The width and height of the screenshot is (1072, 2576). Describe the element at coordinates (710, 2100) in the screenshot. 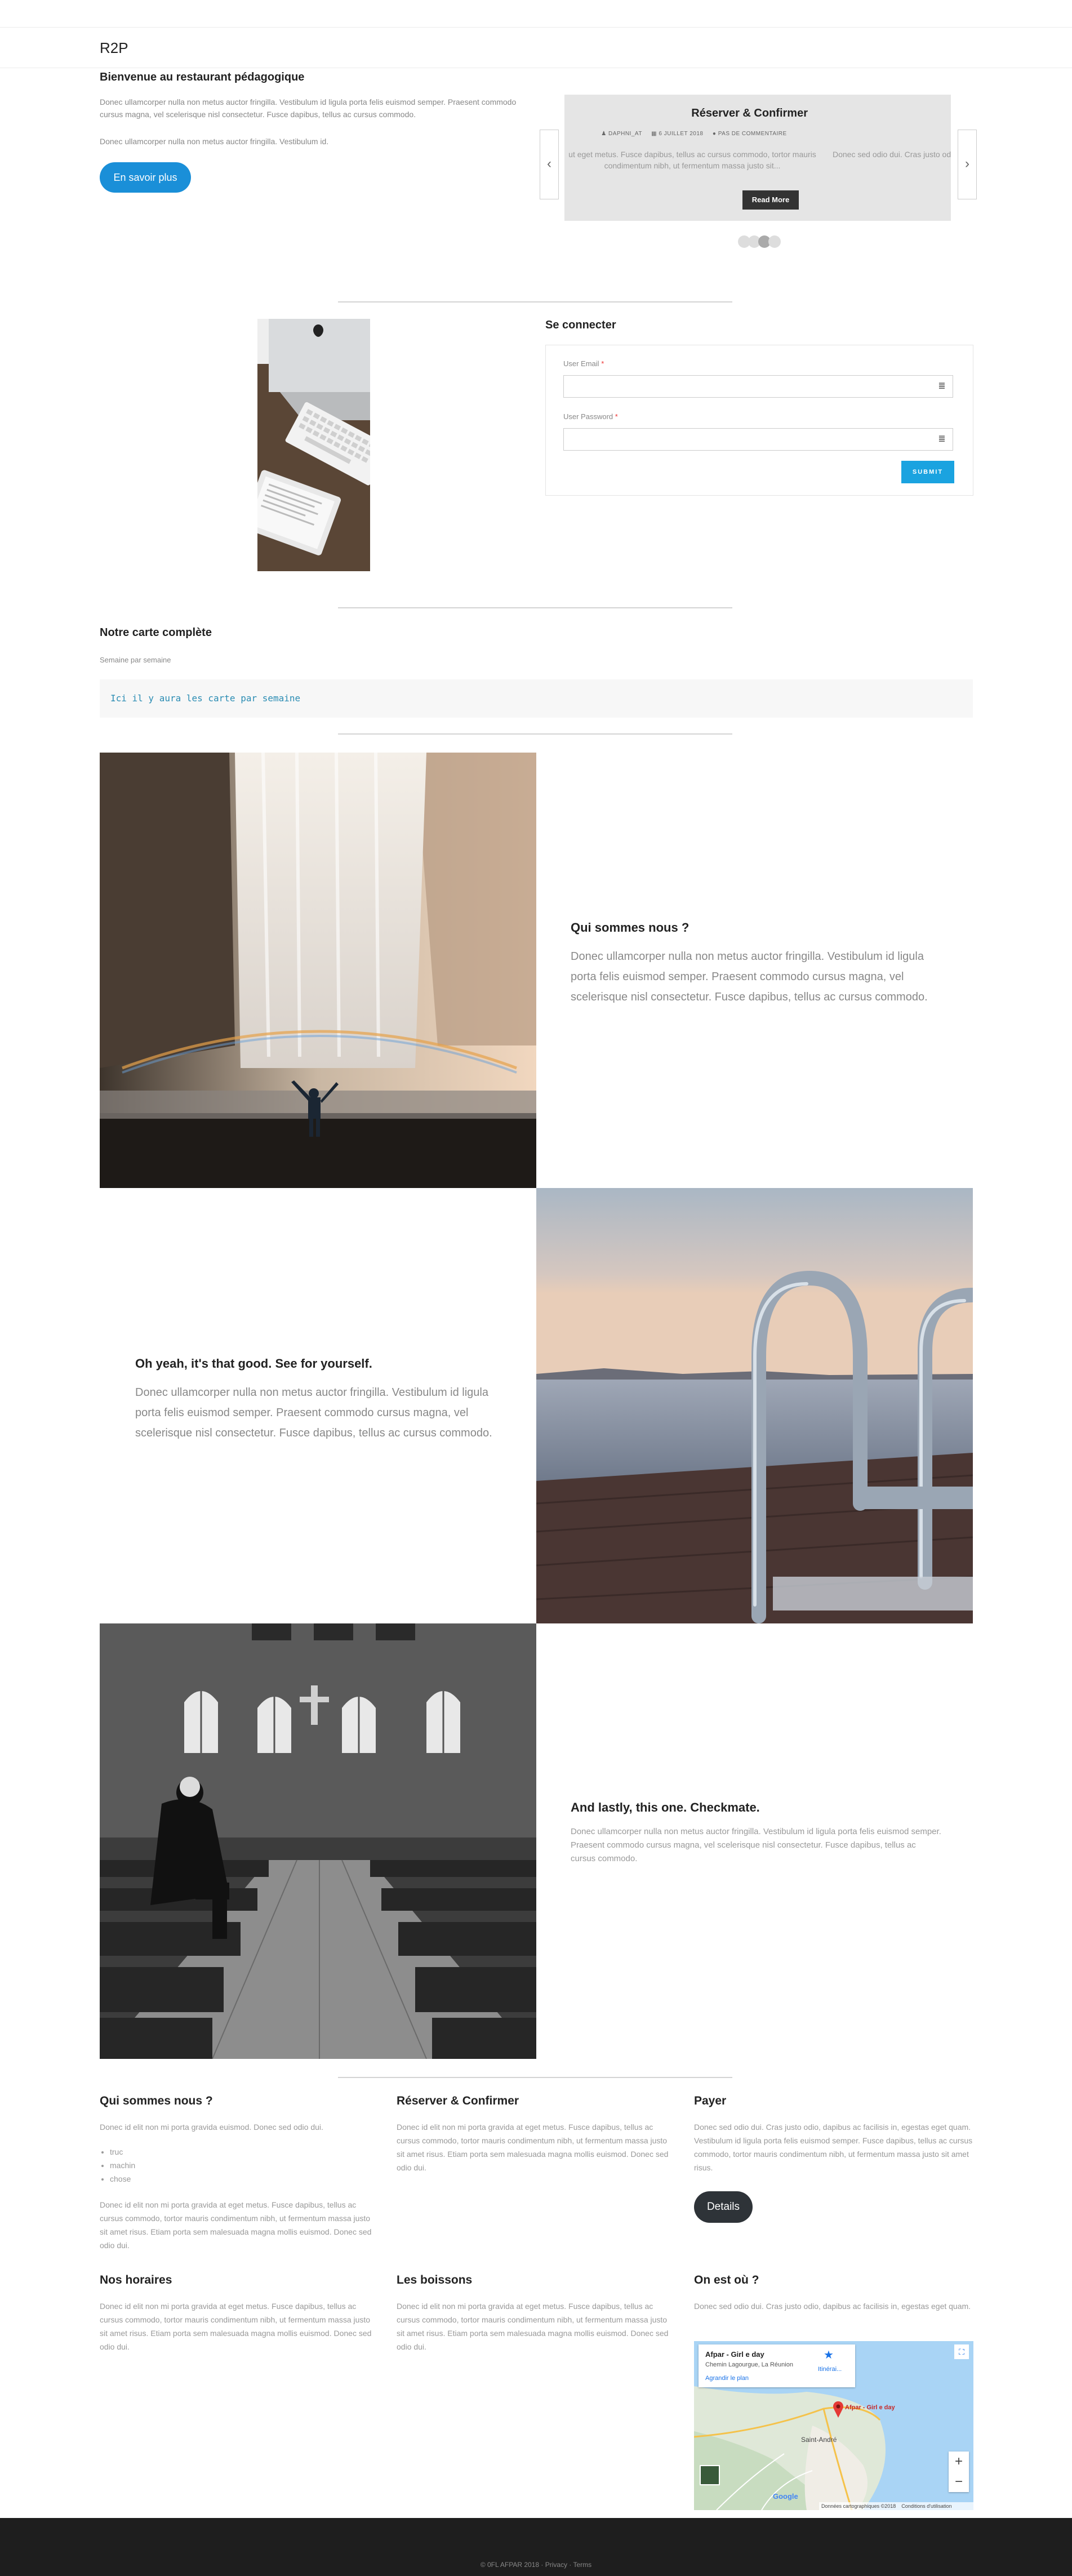

I see `widget-title-payer: Payer` at that location.